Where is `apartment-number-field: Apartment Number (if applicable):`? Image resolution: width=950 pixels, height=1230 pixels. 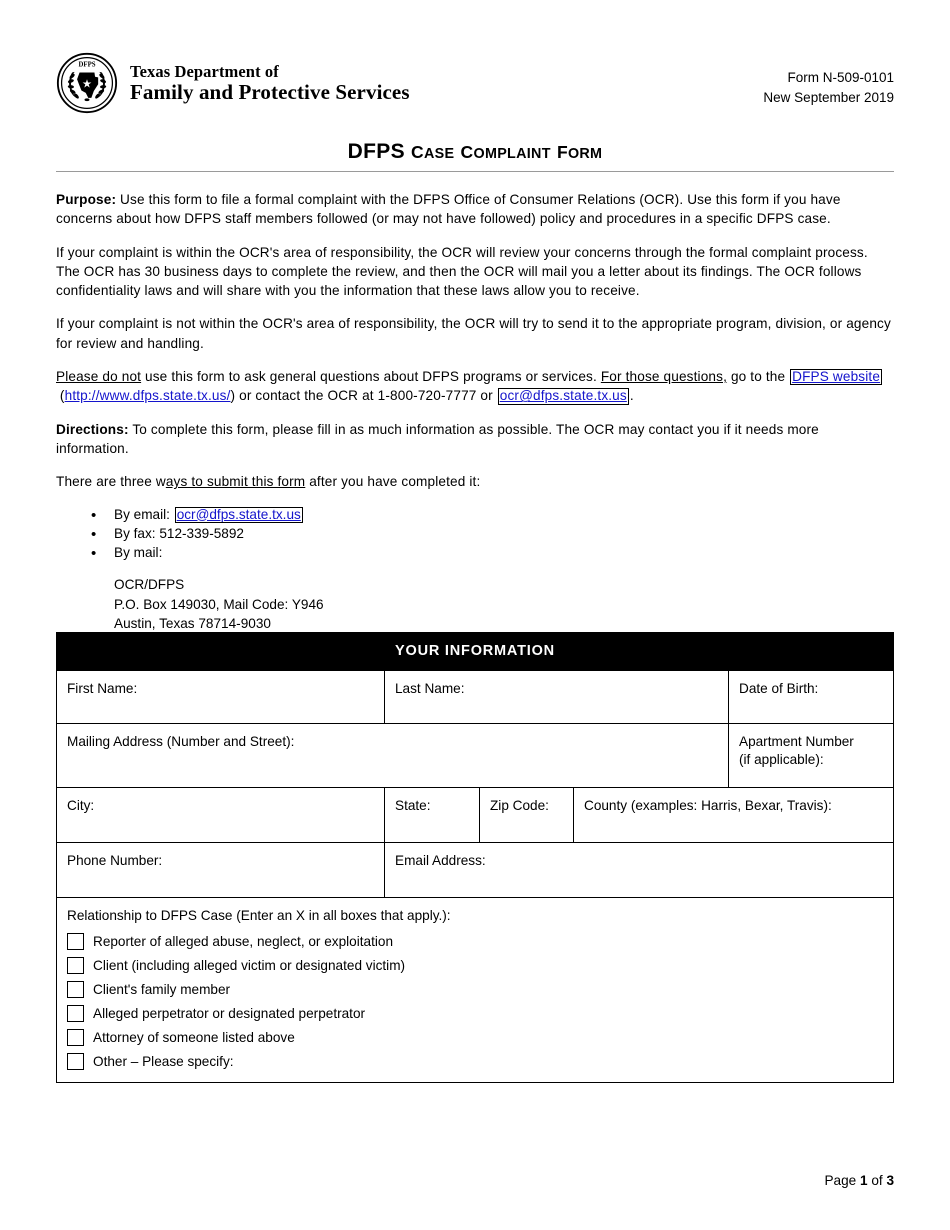 apartment-number-field: Apartment Number (if applicable): is located at coordinates (810, 755).